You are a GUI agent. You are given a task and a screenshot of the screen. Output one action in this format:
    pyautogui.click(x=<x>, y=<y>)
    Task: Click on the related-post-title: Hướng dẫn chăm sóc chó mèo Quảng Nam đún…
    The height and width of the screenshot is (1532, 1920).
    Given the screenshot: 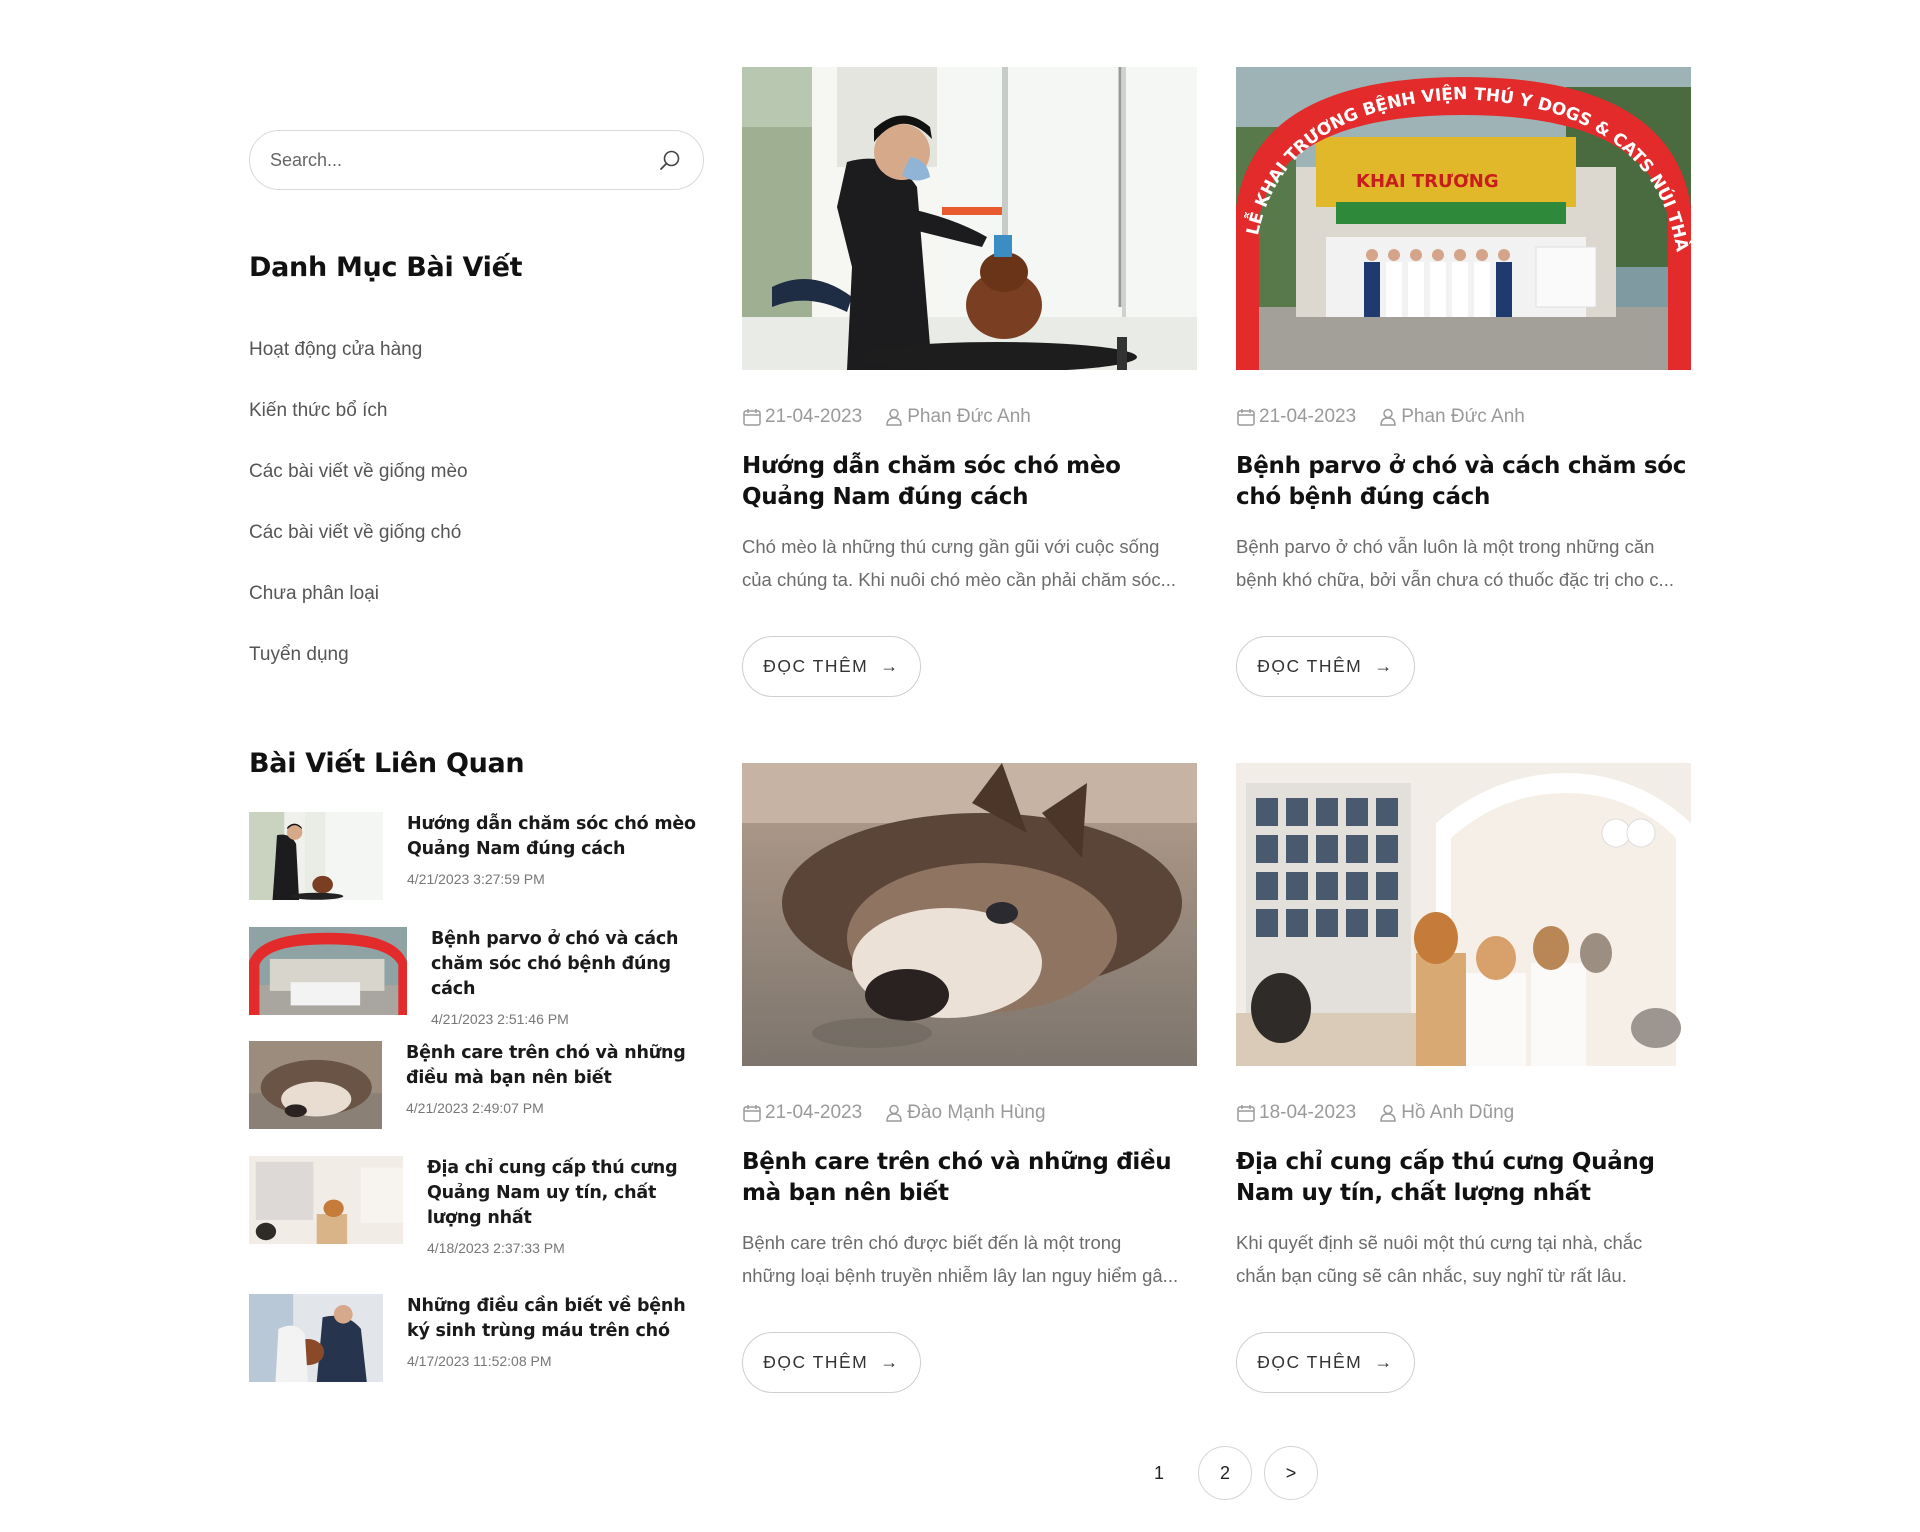 What is the action you would take?
    pyautogui.click(x=552, y=837)
    